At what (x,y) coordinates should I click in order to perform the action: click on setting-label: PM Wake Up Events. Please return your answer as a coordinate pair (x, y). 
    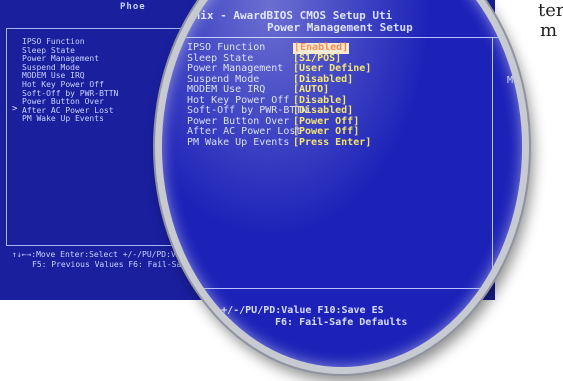
    Looking at the image, I should click on (238, 142).